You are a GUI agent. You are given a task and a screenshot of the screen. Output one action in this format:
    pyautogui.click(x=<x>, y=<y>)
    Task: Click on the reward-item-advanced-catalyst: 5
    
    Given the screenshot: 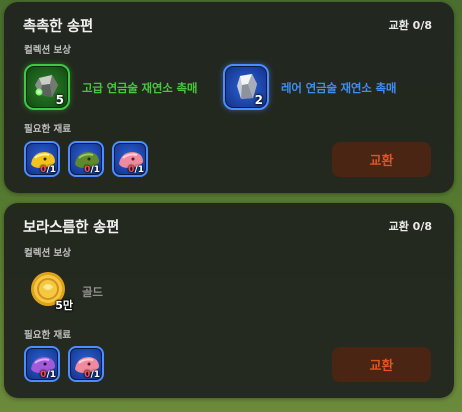 What is the action you would take?
    pyautogui.click(x=47, y=87)
    